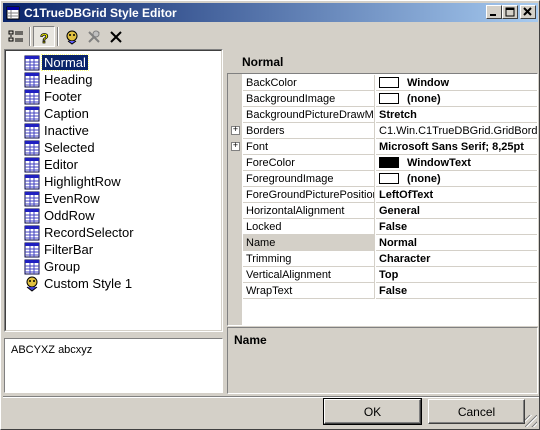 Image resolution: width=540 pixels, height=430 pixels. I want to click on property-row: ForegroundImage (none), so click(382, 179).